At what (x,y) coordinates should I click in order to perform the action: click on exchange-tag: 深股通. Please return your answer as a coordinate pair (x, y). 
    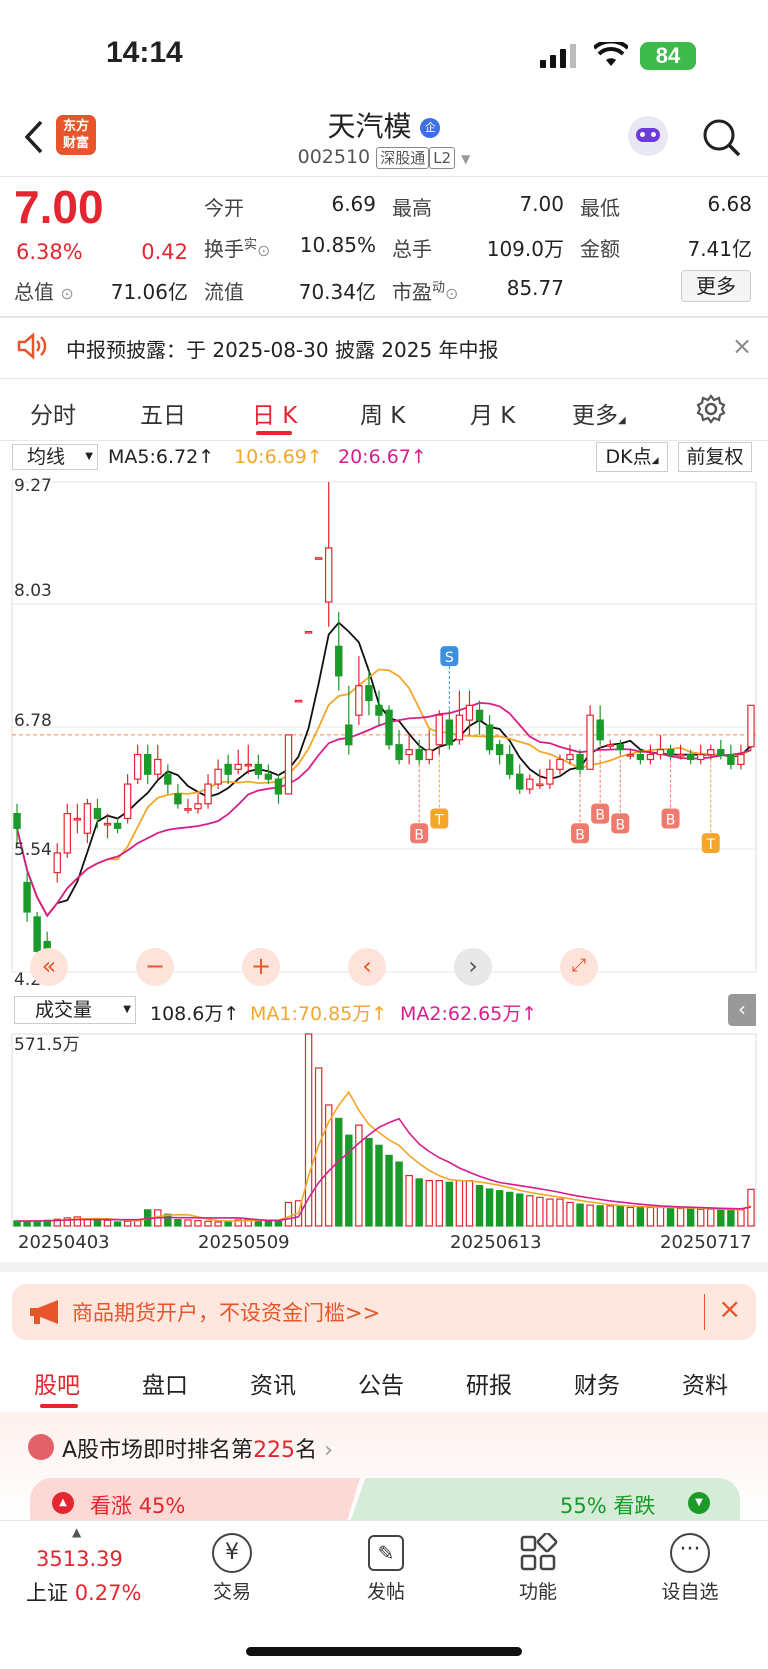
    Looking at the image, I should click on (403, 158).